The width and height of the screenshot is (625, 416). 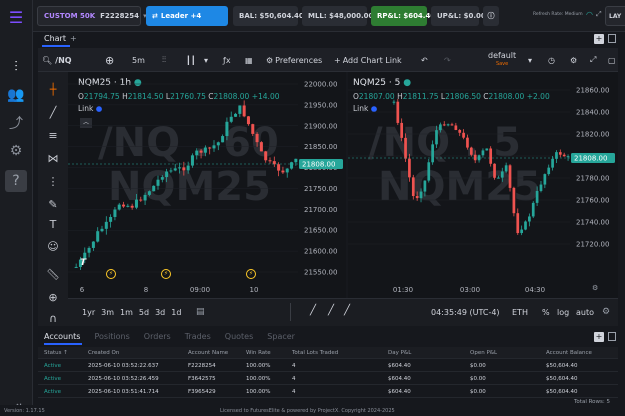 What do you see at coordinates (16, 67) in the screenshot?
I see `chart-nav-icon: ⫶` at bounding box center [16, 67].